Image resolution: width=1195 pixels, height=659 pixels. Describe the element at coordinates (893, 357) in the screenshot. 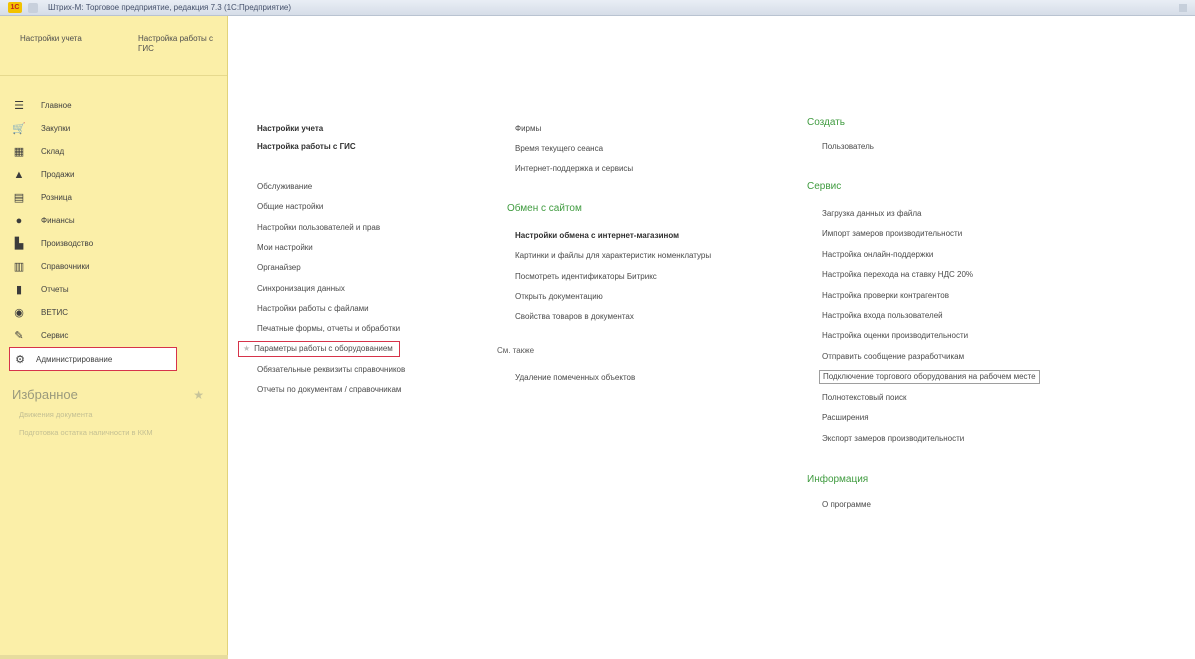

I see `link-send-message: Отправить сообщение разработчикам` at that location.